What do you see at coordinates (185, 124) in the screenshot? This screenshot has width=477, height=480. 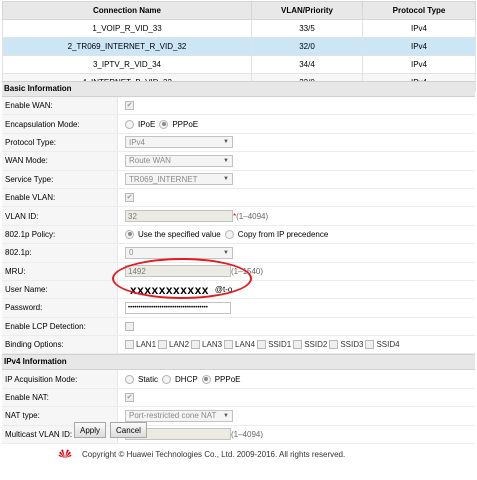 I see `encap-pppoe-label: PPPoE` at bounding box center [185, 124].